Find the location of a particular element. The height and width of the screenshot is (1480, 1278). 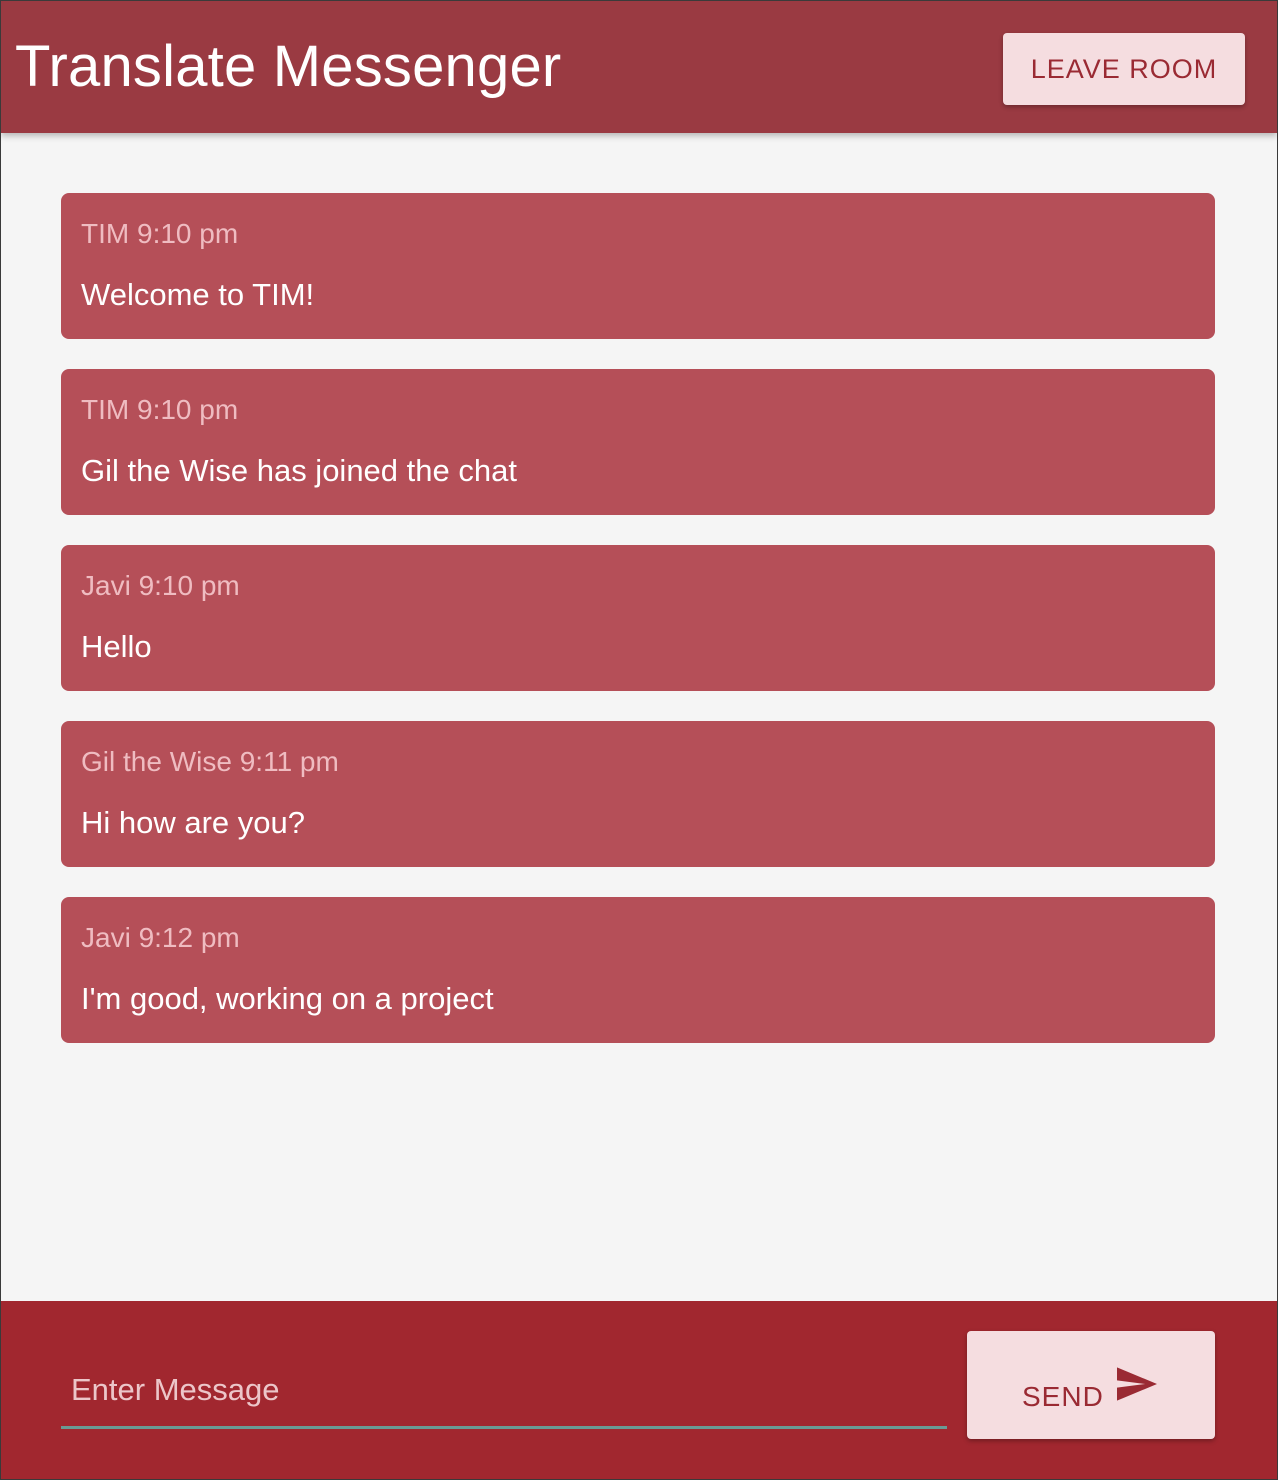

send-label: SEND is located at coordinates (1063, 1396).